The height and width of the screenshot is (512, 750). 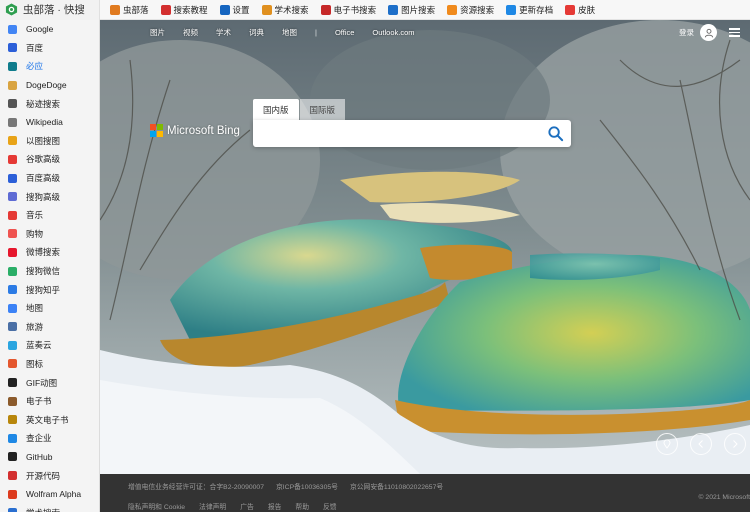 I want to click on image-info-button, so click(x=667, y=444).